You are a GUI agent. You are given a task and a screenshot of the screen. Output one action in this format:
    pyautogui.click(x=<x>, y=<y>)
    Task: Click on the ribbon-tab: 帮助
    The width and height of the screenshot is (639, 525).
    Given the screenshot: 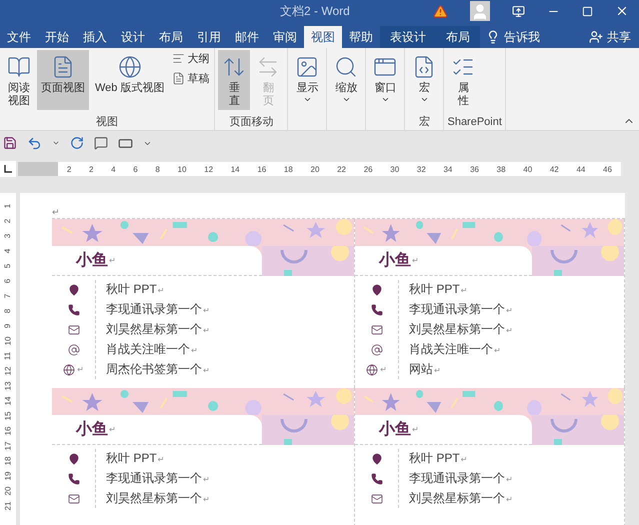 What is the action you would take?
    pyautogui.click(x=361, y=37)
    